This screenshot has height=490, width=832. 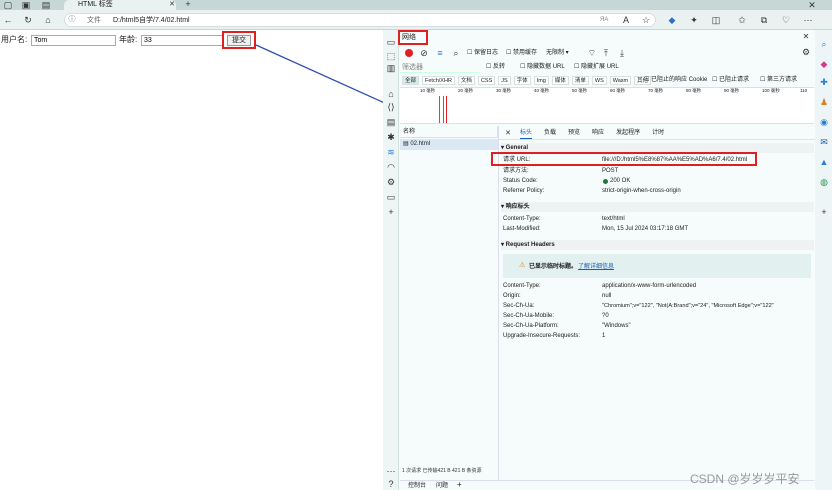 What do you see at coordinates (522, 286) in the screenshot?
I see `header-key: Content-Type:` at bounding box center [522, 286].